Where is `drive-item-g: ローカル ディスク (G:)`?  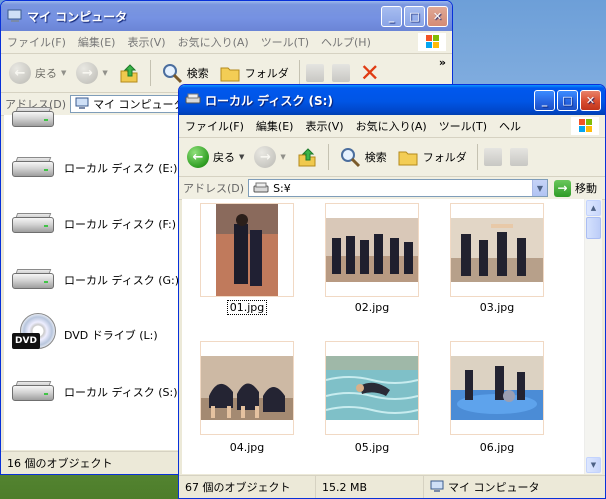 drive-item-g: ローカル ディスク (G:) is located at coordinates (95, 280).